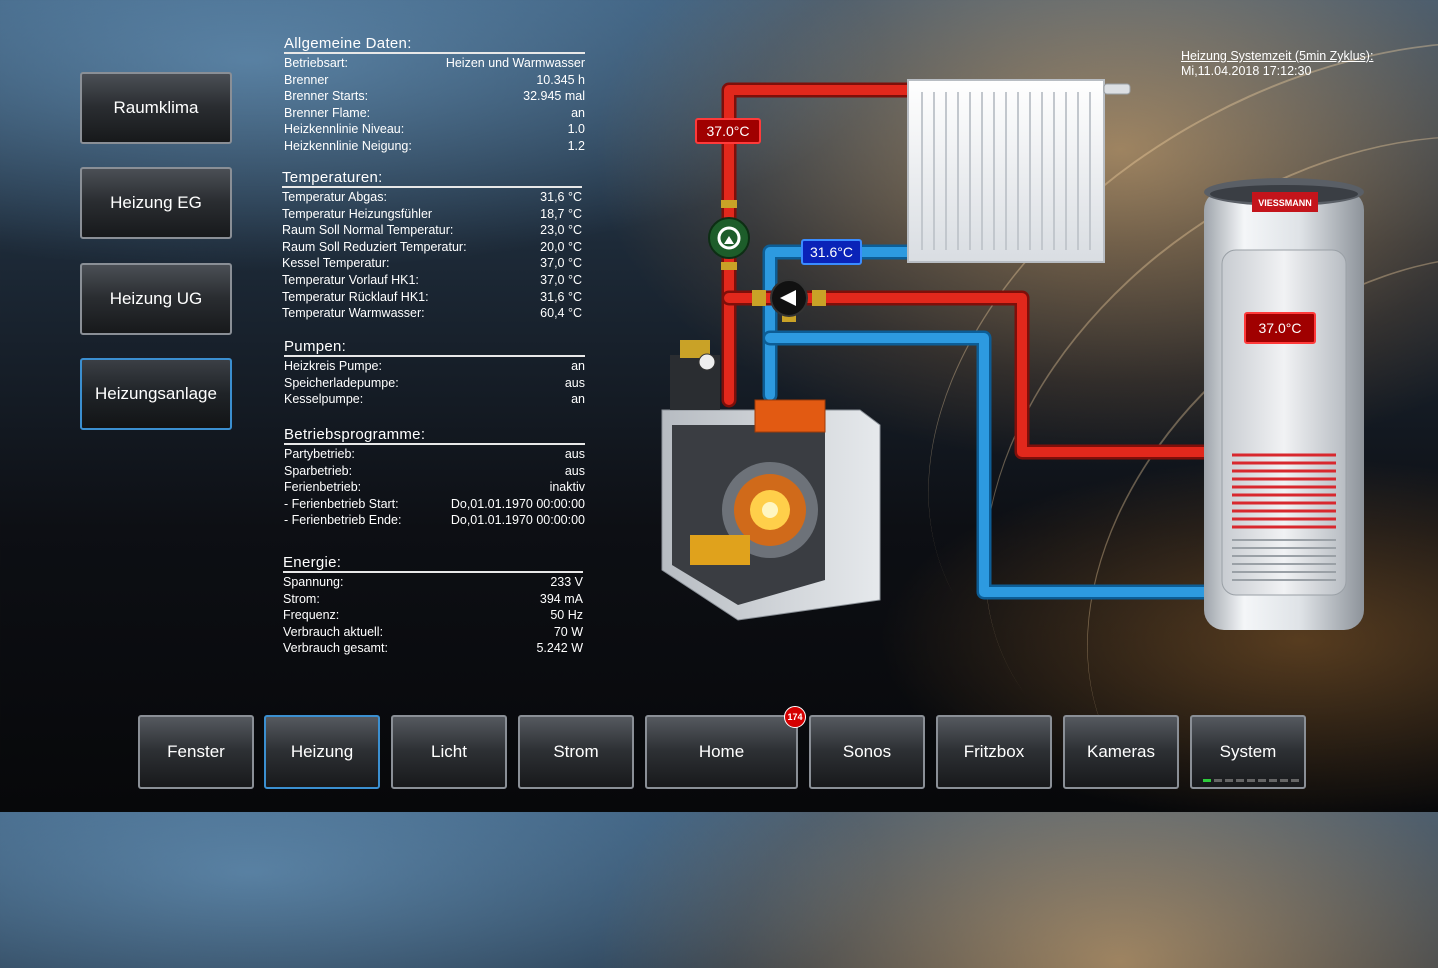 The image size is (1438, 968). Describe the element at coordinates (1121, 752) in the screenshot. I see `nav-kameras: Kameras` at that location.